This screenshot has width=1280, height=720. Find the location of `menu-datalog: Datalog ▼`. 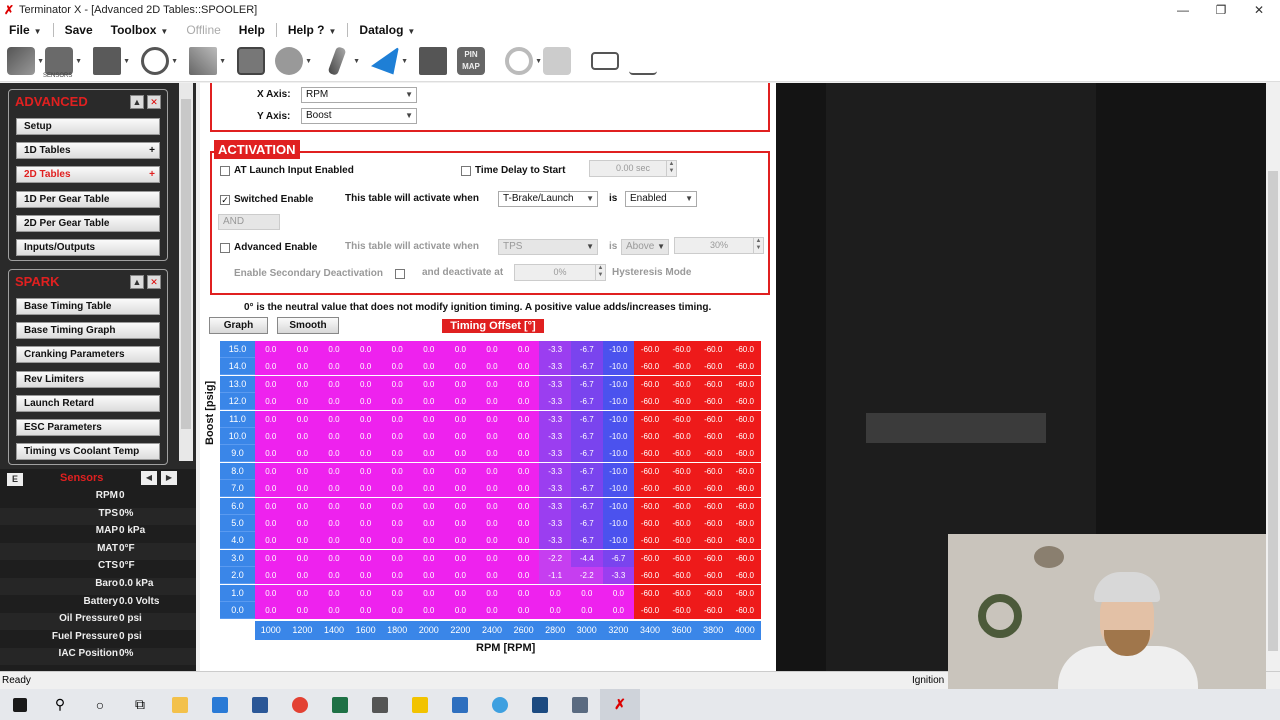

menu-datalog: Datalog ▼ is located at coordinates (387, 30).